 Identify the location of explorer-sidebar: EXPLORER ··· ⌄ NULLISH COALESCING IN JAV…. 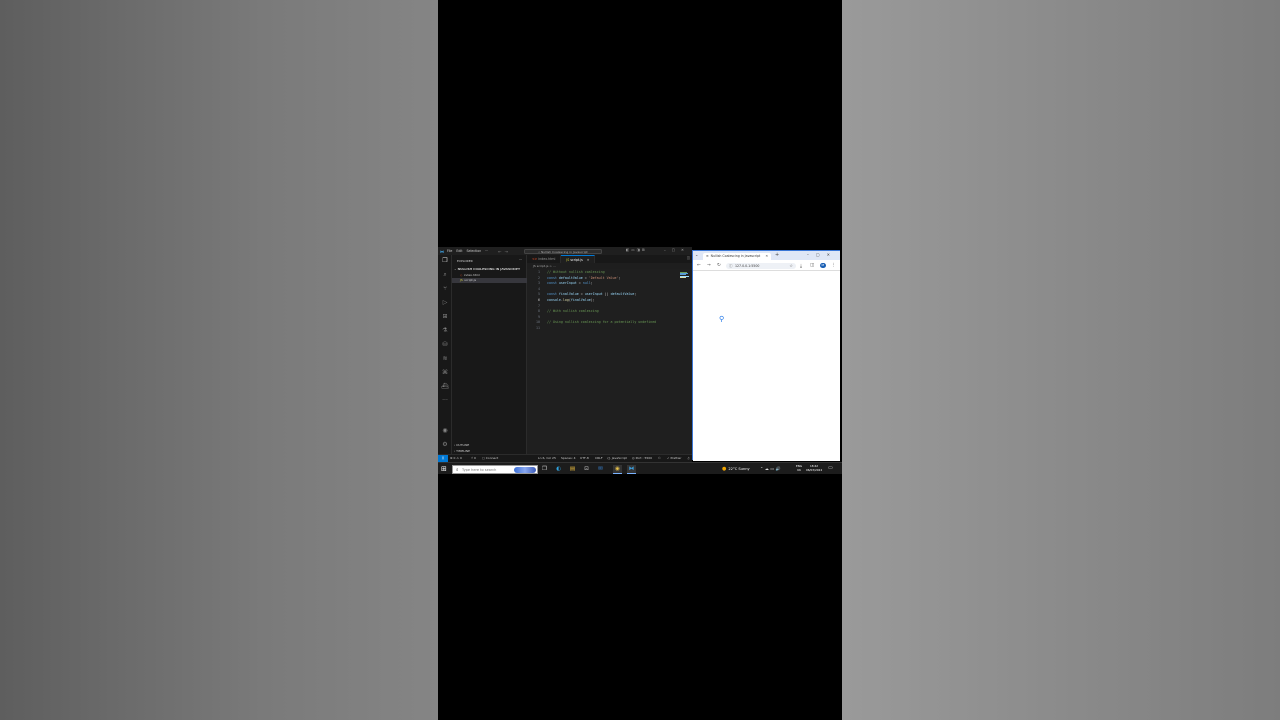
(489, 354).